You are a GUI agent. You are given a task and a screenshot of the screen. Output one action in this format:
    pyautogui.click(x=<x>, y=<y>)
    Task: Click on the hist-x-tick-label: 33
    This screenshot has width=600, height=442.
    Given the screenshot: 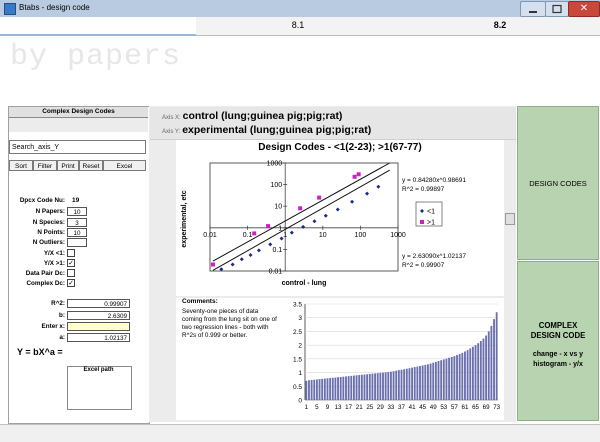 What is the action you would take?
    pyautogui.click(x=390, y=407)
    